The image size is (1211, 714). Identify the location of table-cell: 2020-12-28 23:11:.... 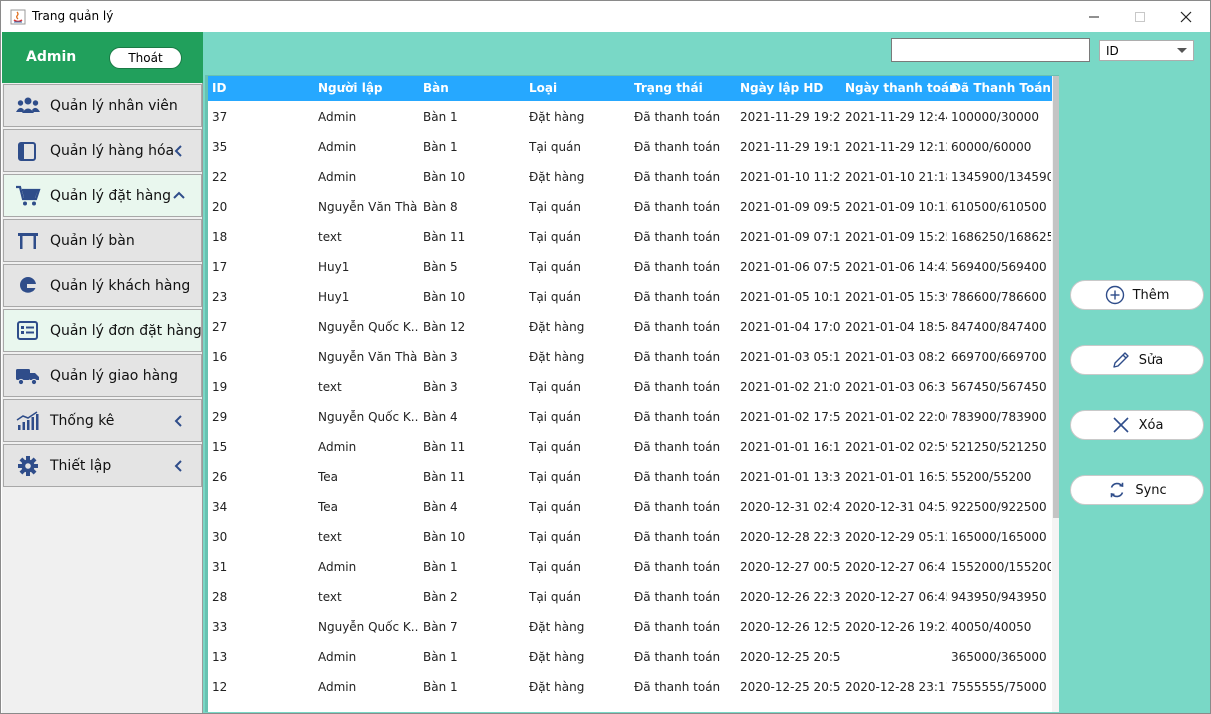
(896, 687).